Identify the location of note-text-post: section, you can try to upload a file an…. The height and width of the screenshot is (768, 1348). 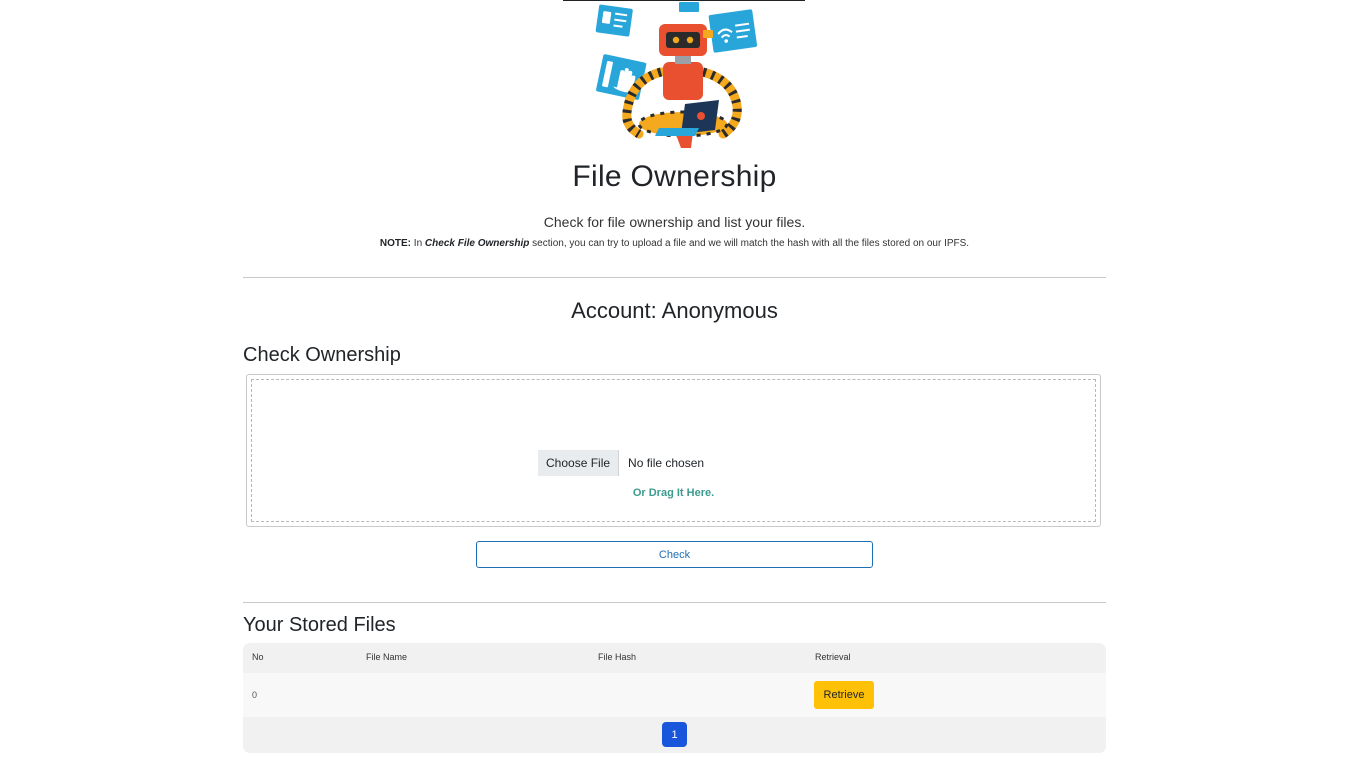
(749, 243).